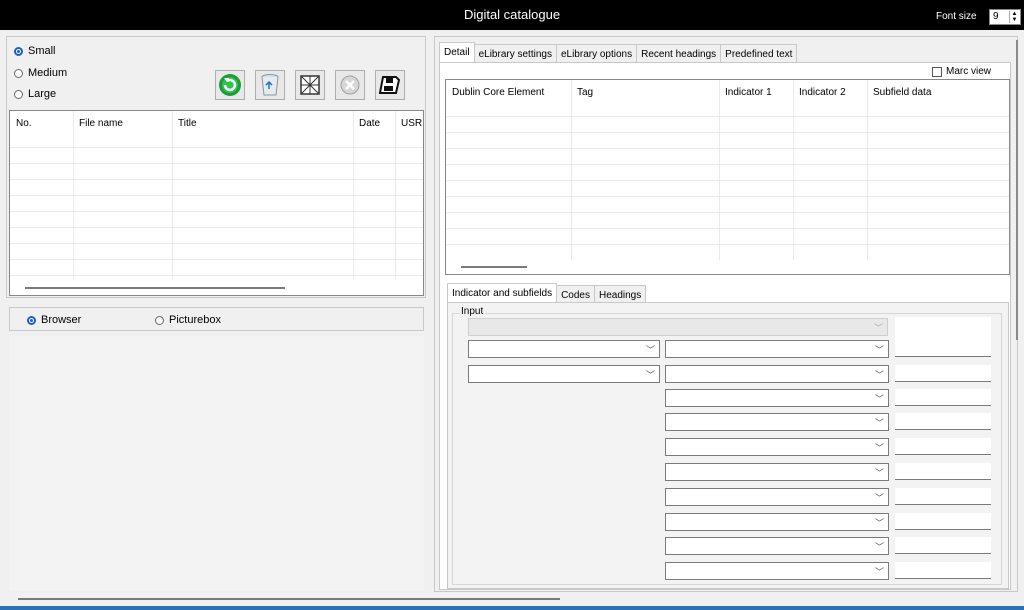 This screenshot has height=610, width=1024. I want to click on crop-frame-icon, so click(310, 85).